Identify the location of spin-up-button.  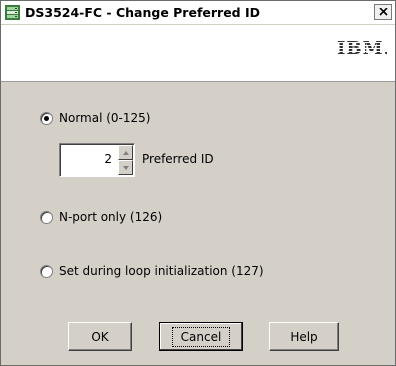
(125, 152).